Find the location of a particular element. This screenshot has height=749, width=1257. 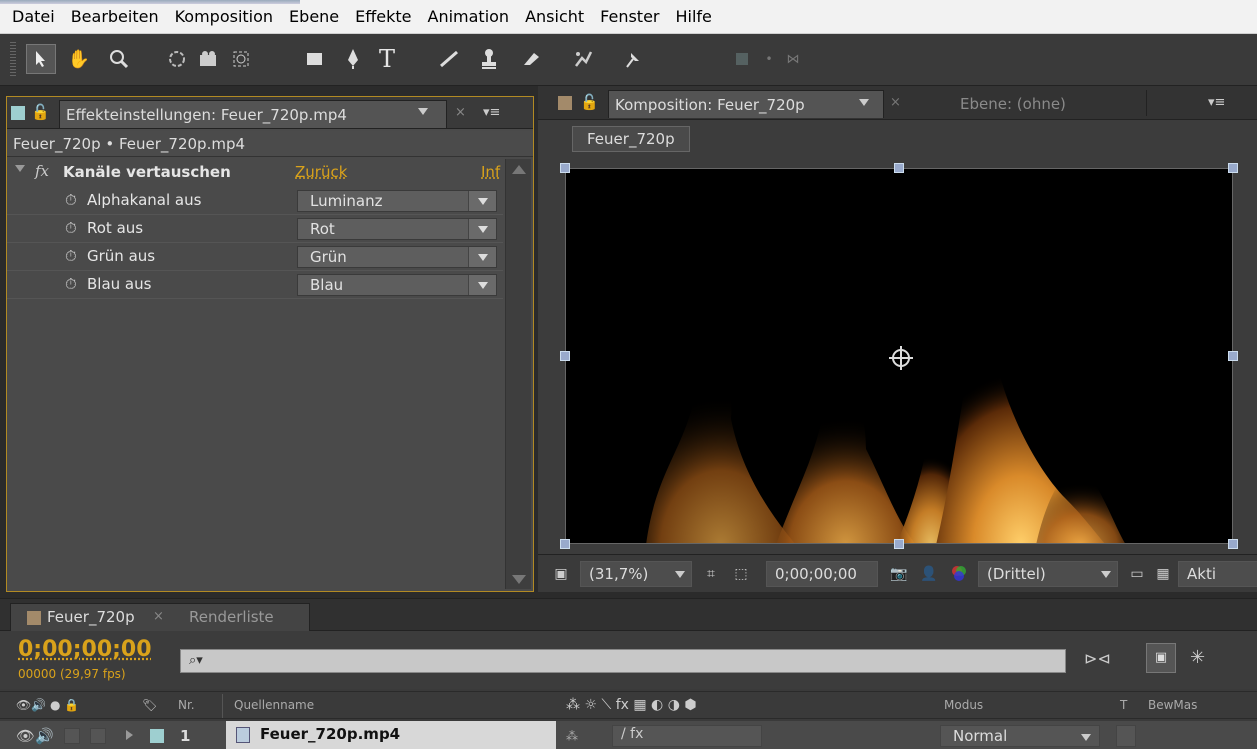

region-of-interest-icon: ⬚ is located at coordinates (741, 574).